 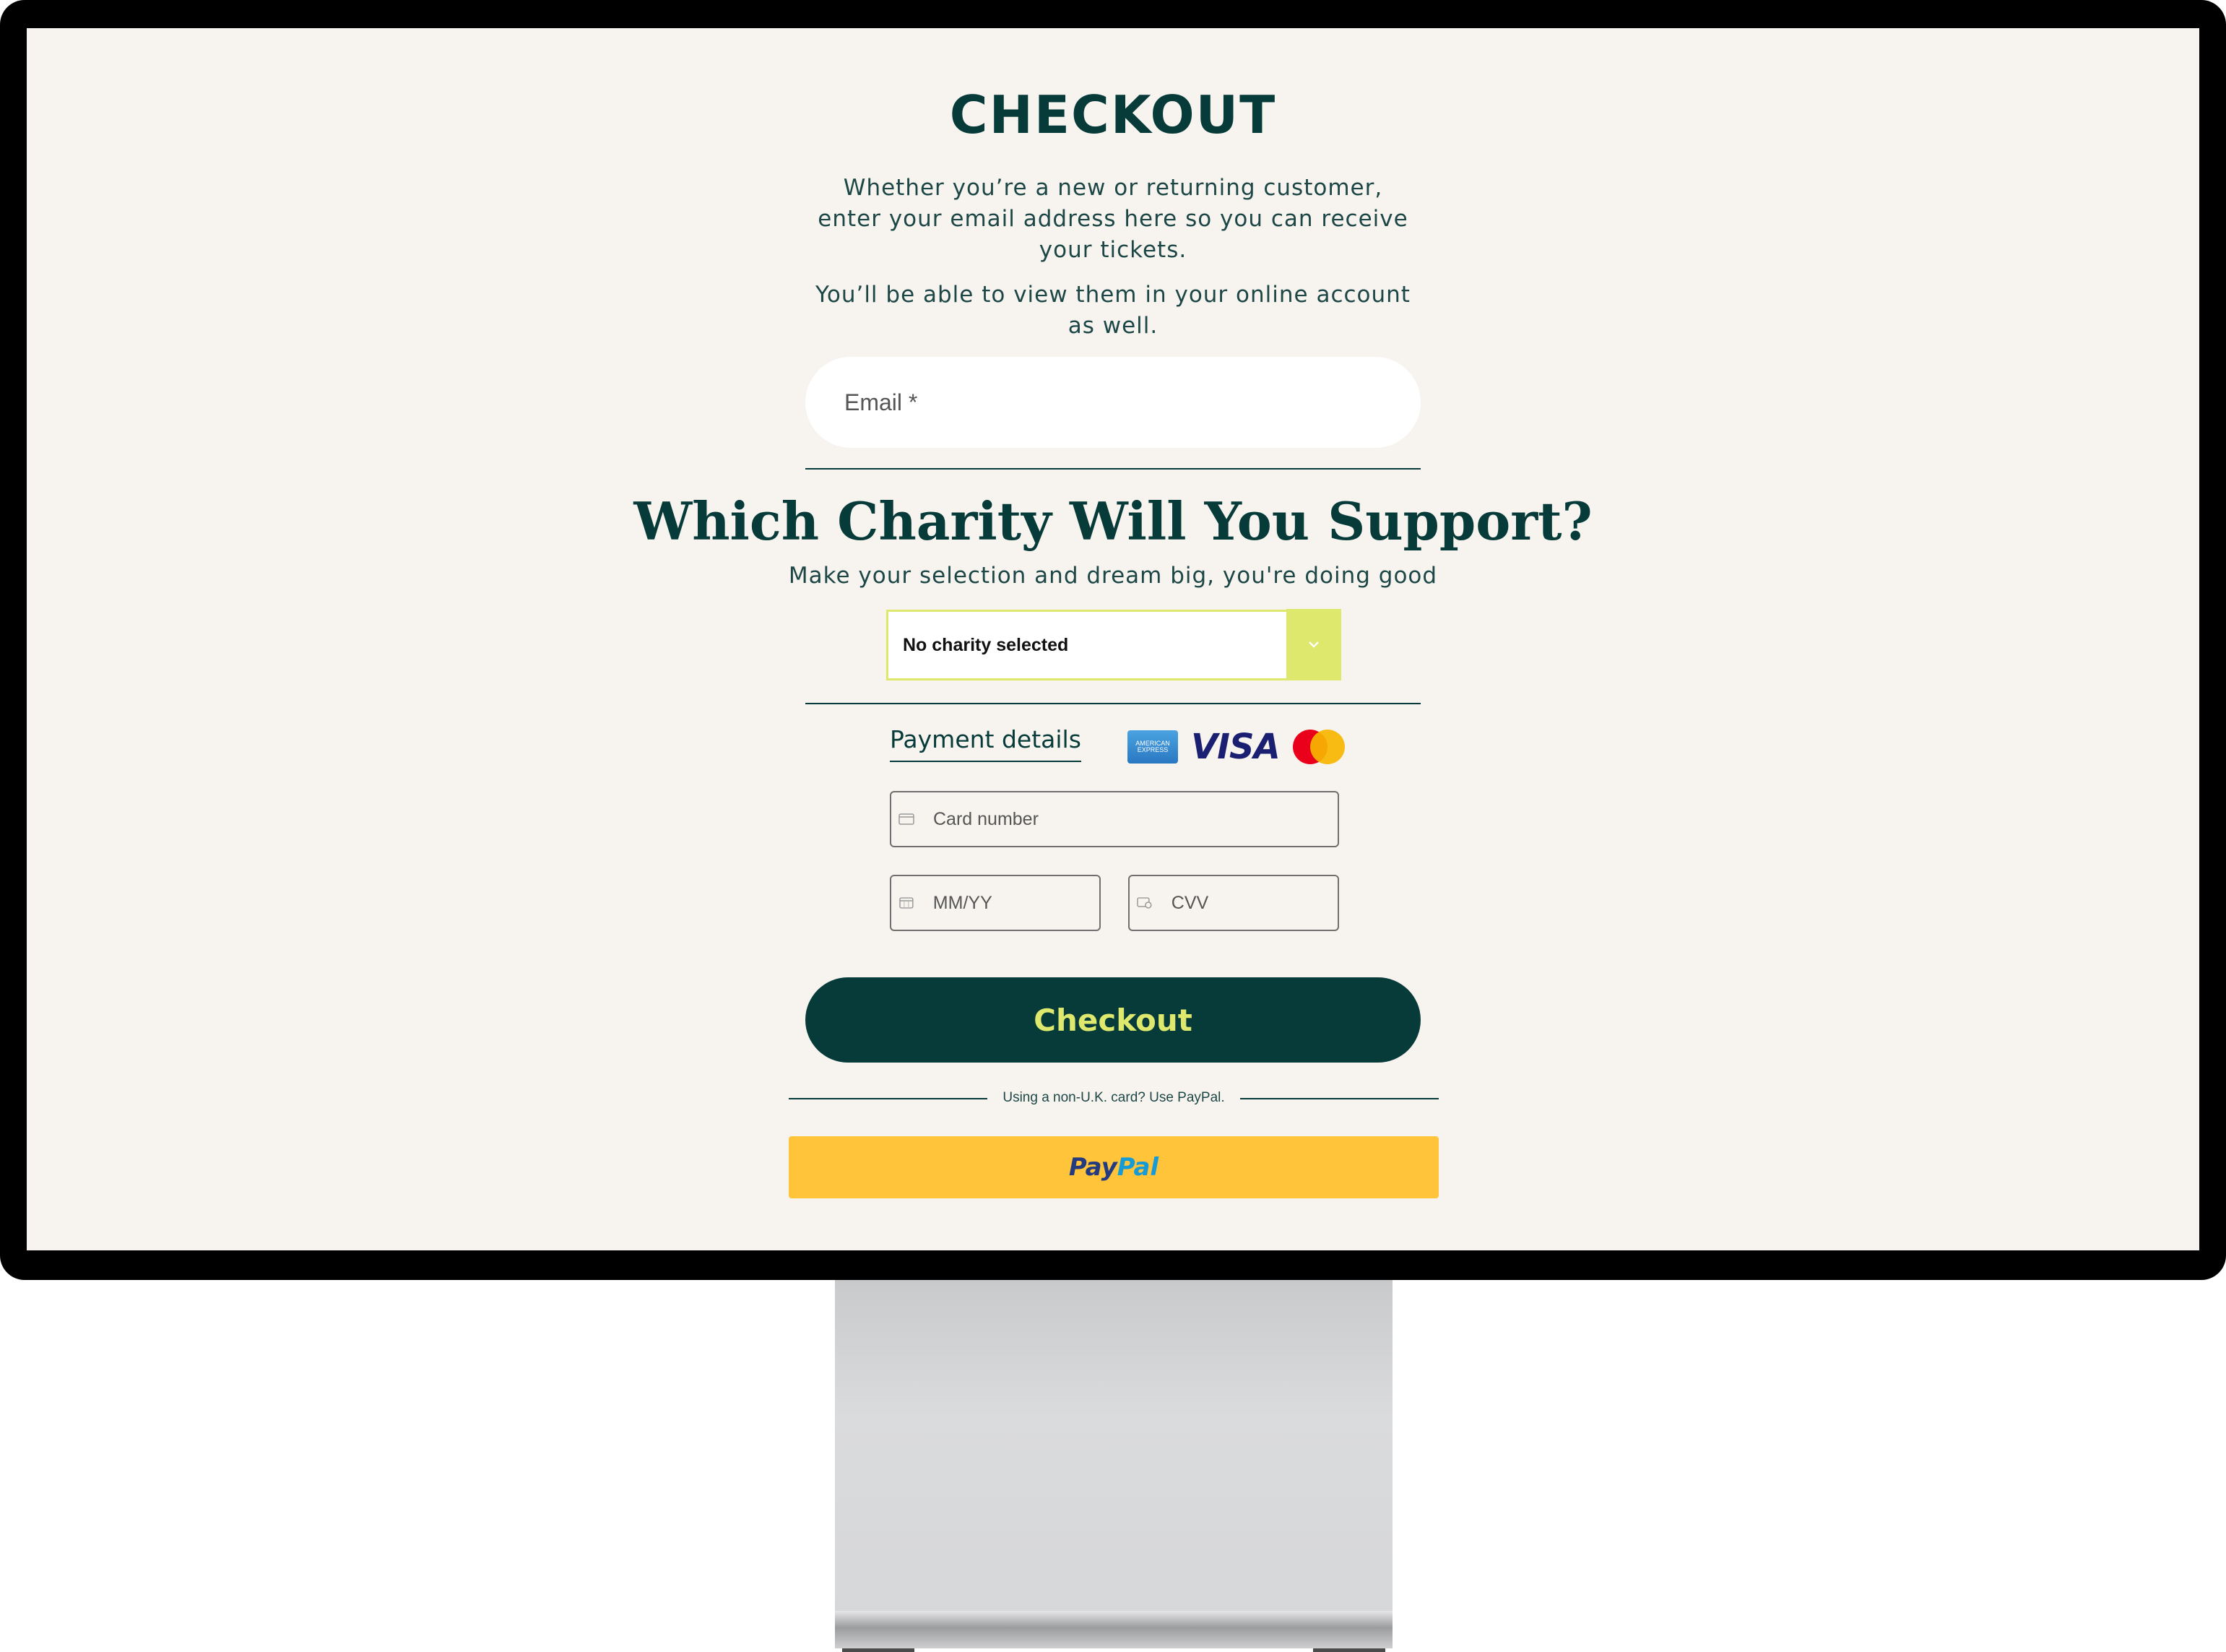 I want to click on charity-select: No charity selected, so click(x=1113, y=644).